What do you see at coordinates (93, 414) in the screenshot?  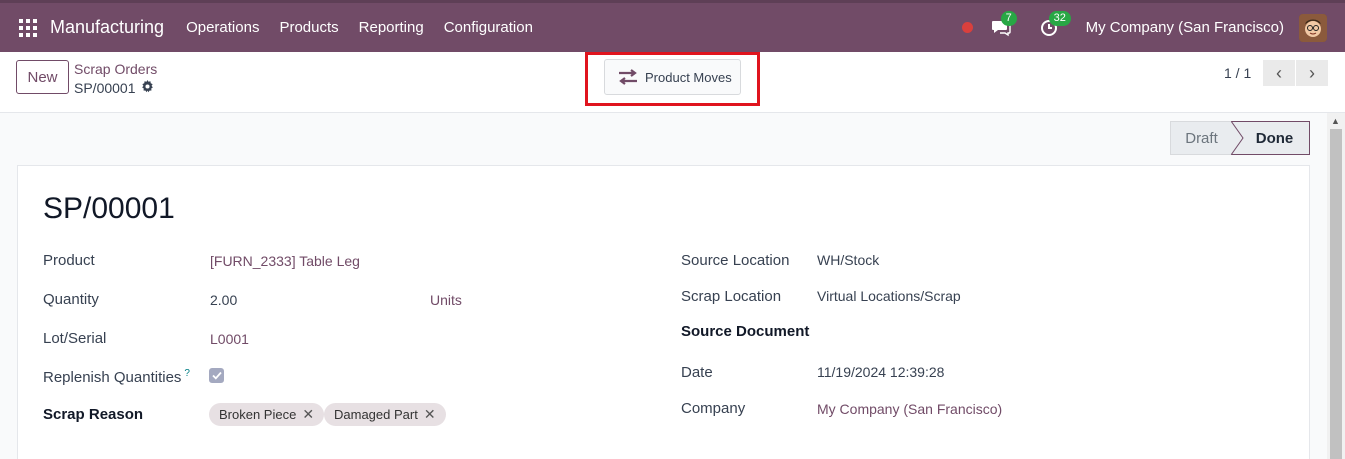 I see `scrap-reason-label: Scrap Reason` at bounding box center [93, 414].